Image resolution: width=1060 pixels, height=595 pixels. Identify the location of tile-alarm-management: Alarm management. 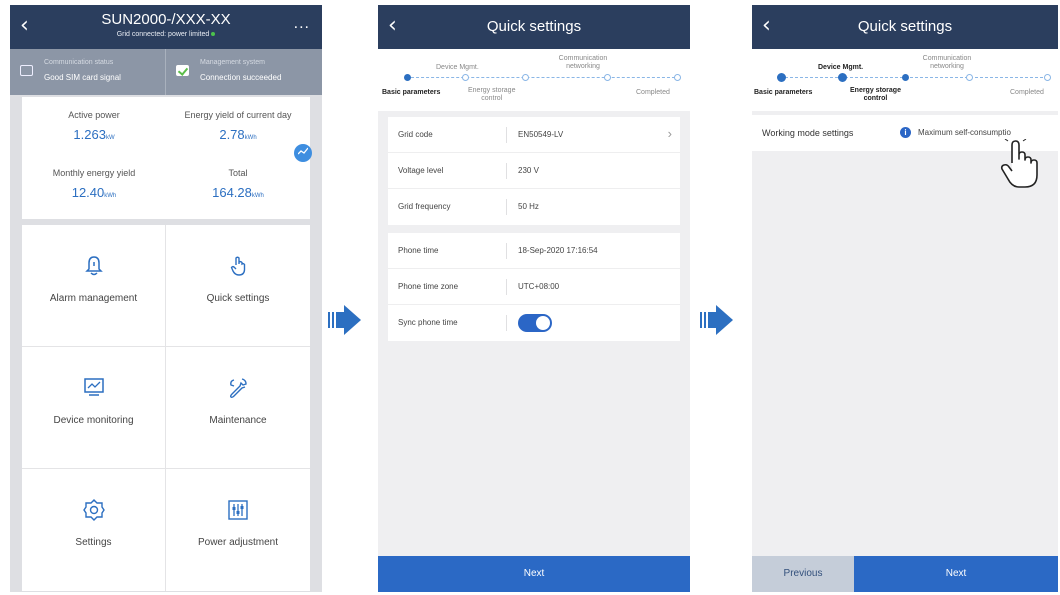
(94, 286).